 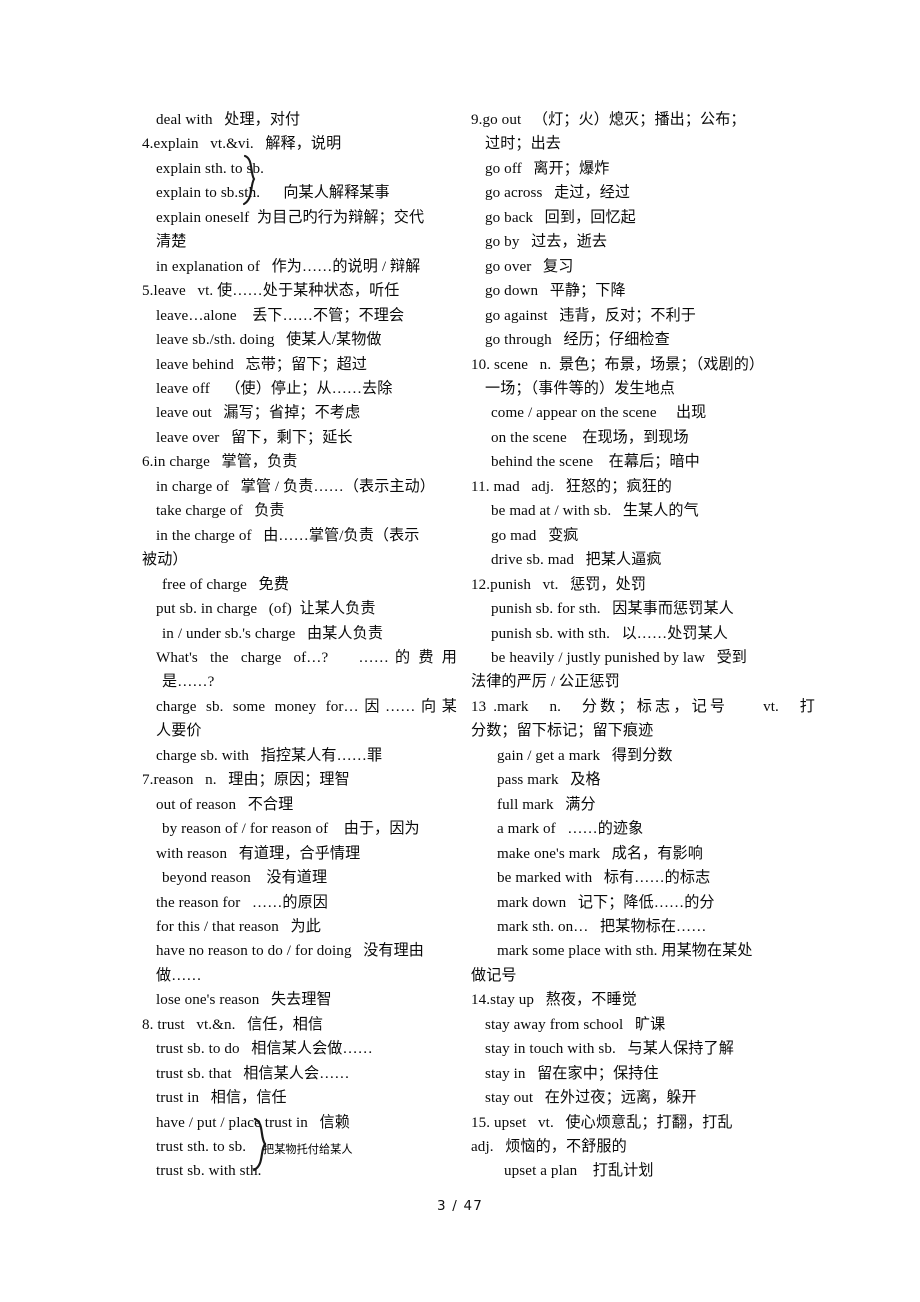 What do you see at coordinates (590, 315) in the screenshot?
I see `text-line: go against 违背，反对；不利于` at bounding box center [590, 315].